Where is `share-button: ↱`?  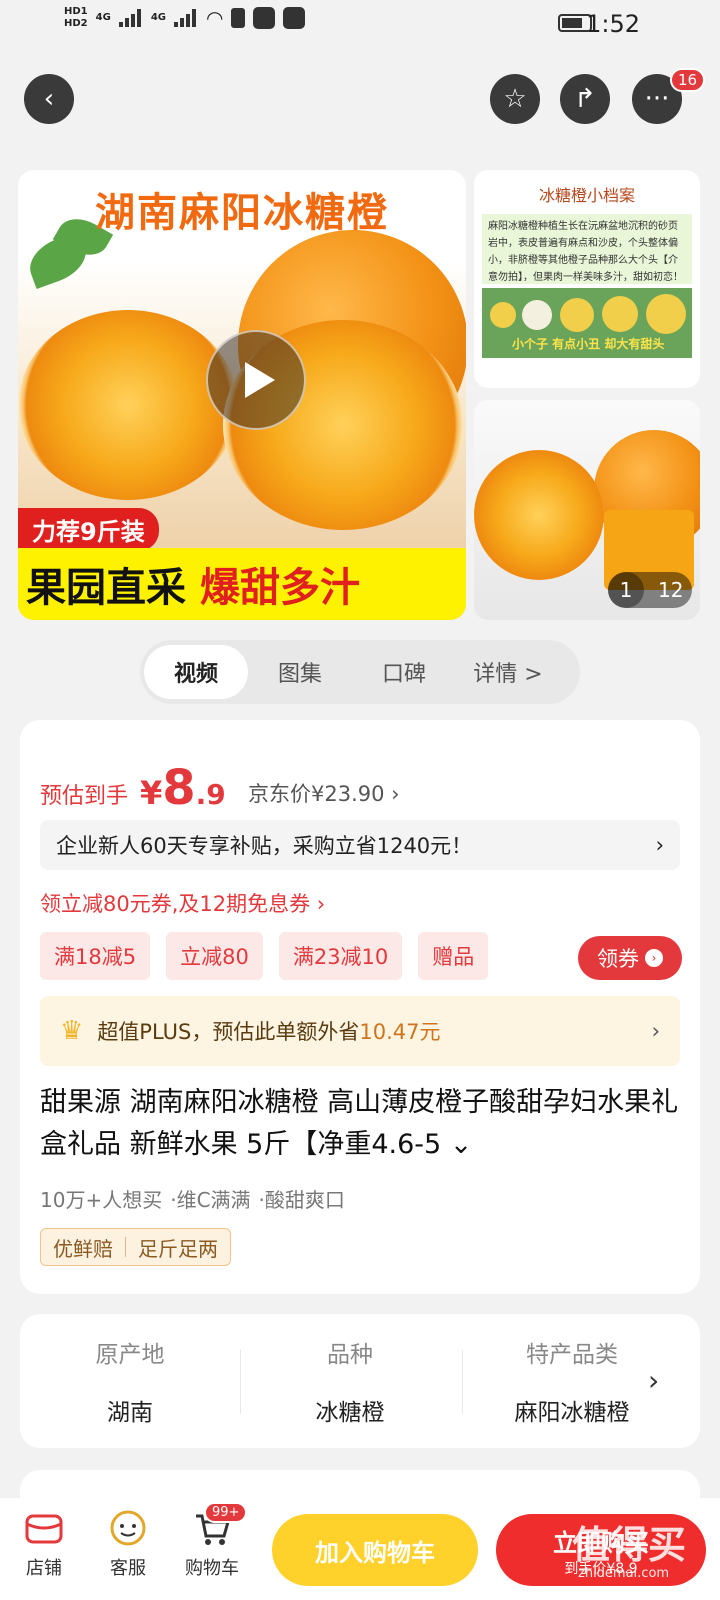 share-button: ↱ is located at coordinates (585, 99).